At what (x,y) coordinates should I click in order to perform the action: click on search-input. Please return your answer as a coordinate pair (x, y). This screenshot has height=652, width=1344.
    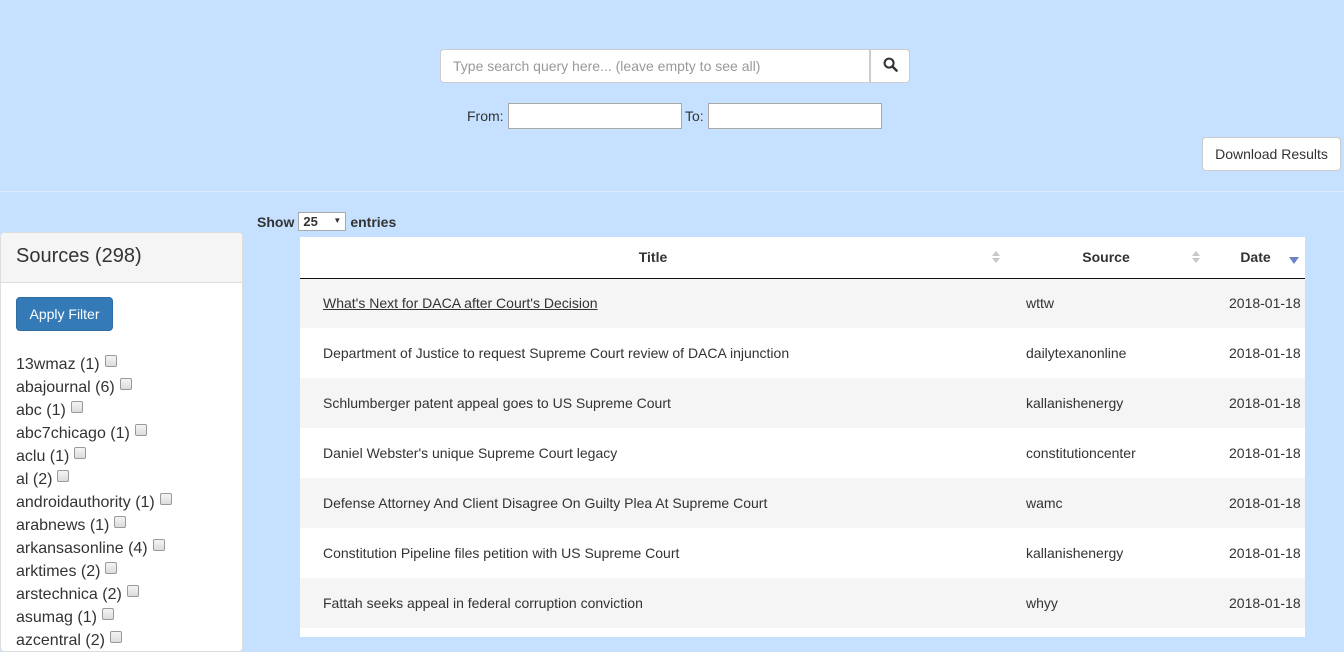
    Looking at the image, I should click on (655, 66).